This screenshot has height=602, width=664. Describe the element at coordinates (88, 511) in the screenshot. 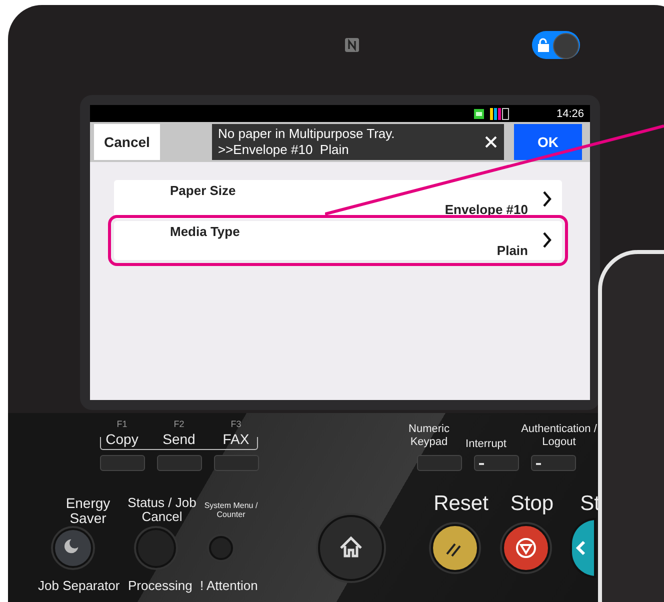

I see `button-label: Energy Saver` at that location.